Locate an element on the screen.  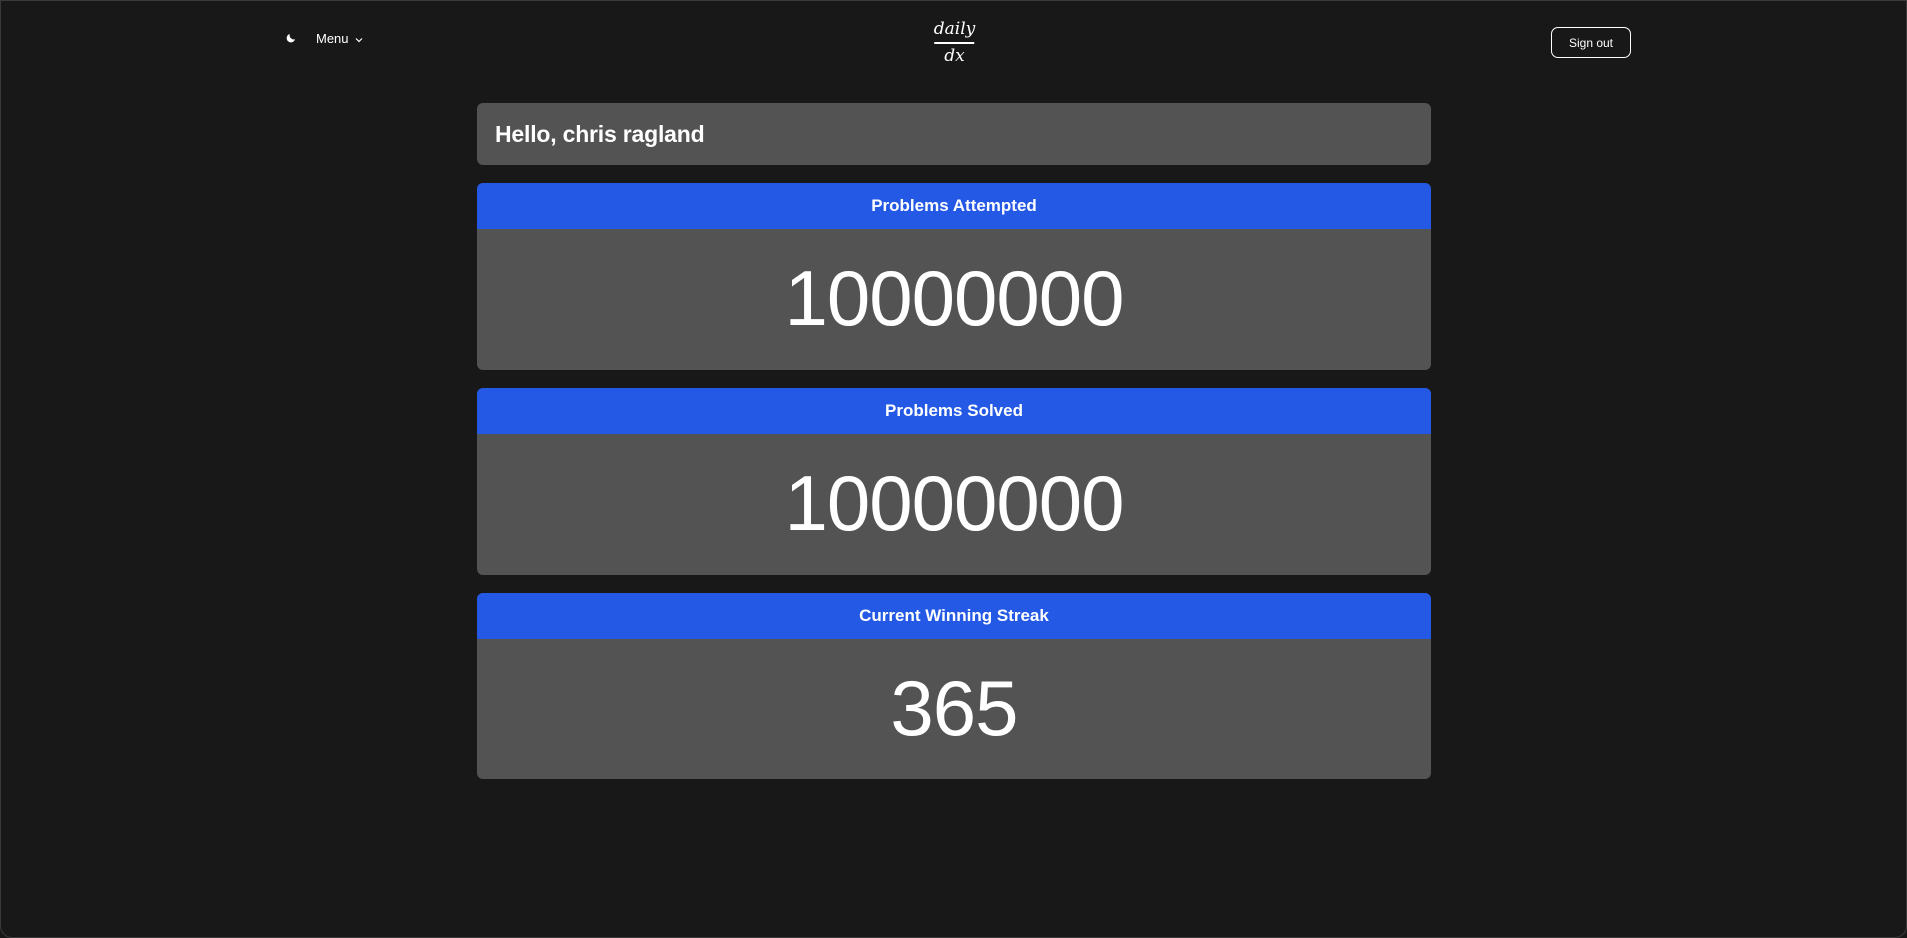
top-nav: Menu daily dx Sign out is located at coordinates (954, 43).